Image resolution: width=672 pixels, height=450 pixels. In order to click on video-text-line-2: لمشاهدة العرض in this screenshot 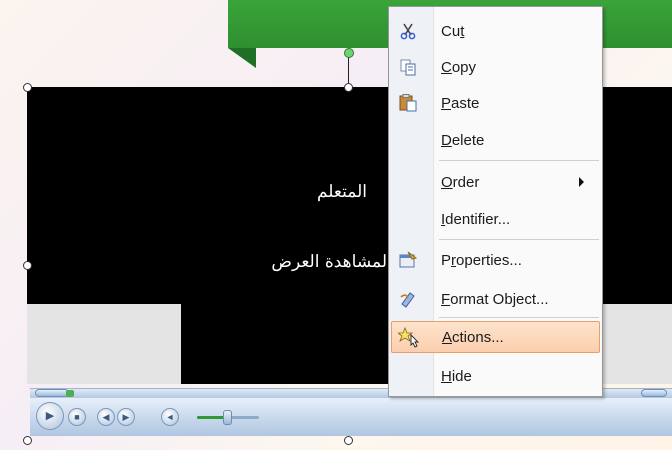, I will do `click(329, 262)`.